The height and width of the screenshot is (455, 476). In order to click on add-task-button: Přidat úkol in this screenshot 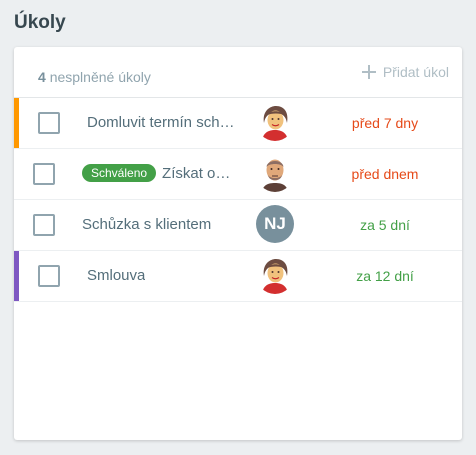, I will do `click(405, 72)`.